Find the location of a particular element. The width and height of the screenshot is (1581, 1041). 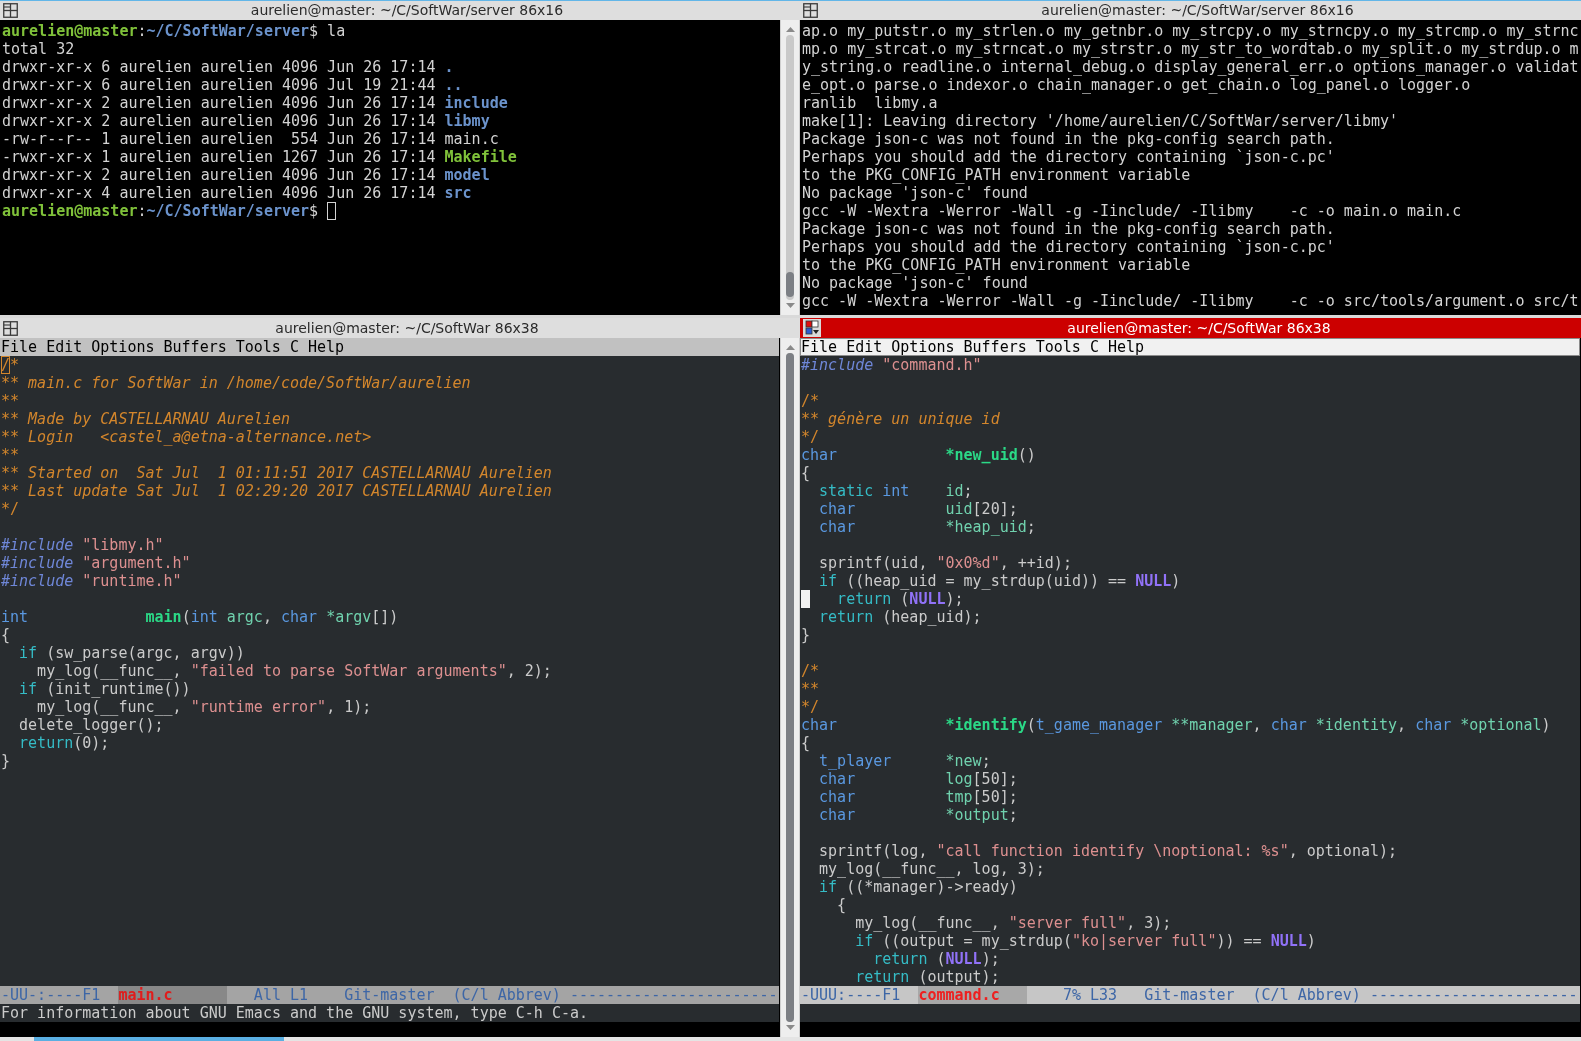

terminal-line: make[1]: Leaving directory '/home/aurelien/C/SoftWar/server/libmy' is located at coordinates (1100, 121).